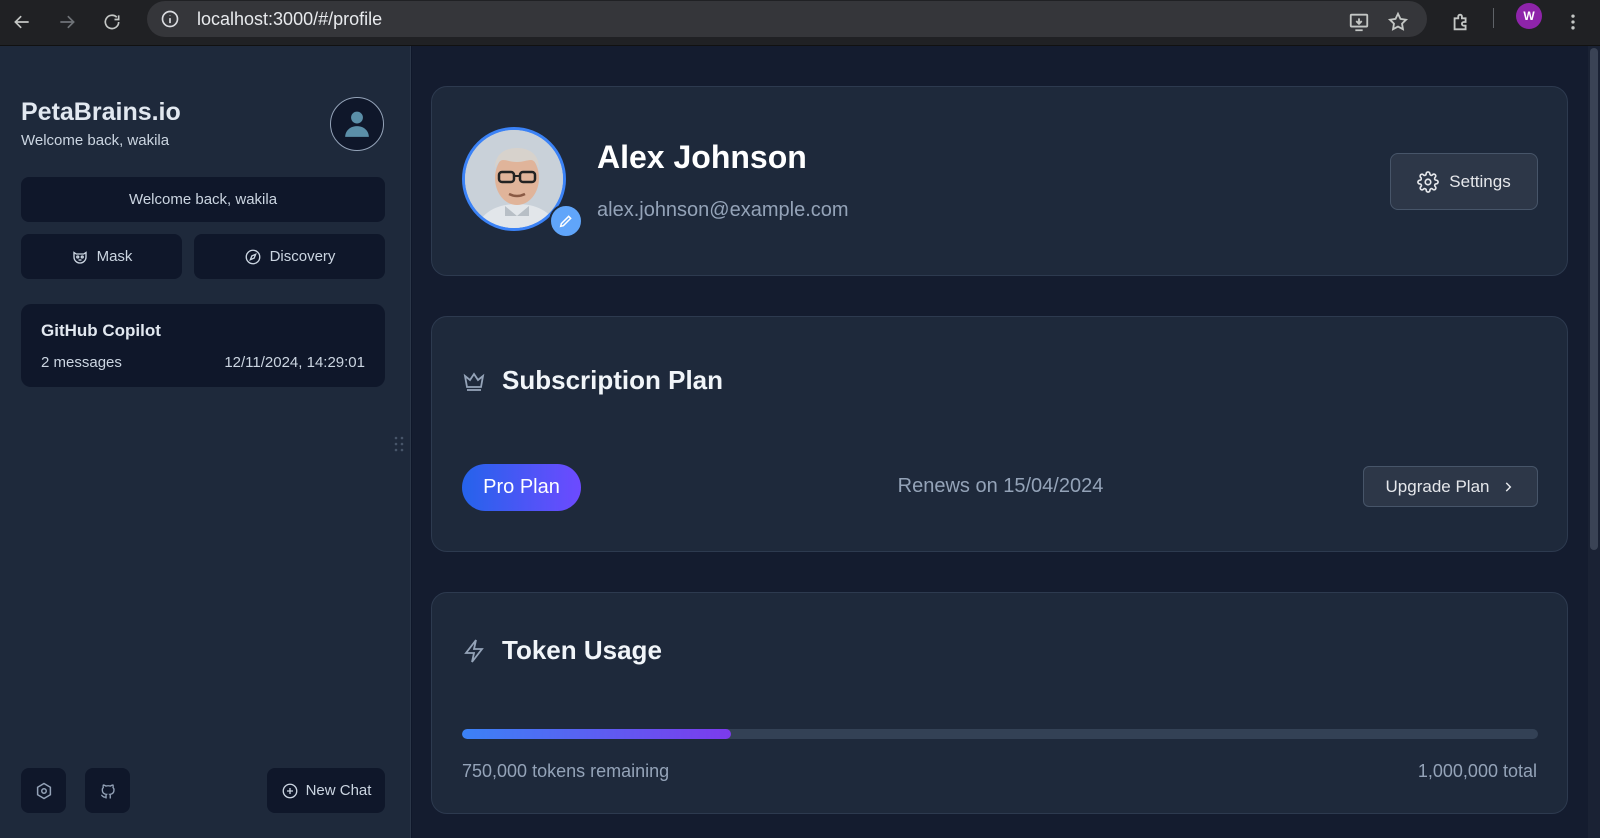  What do you see at coordinates (474, 650) in the screenshot?
I see `lightning-icon` at bounding box center [474, 650].